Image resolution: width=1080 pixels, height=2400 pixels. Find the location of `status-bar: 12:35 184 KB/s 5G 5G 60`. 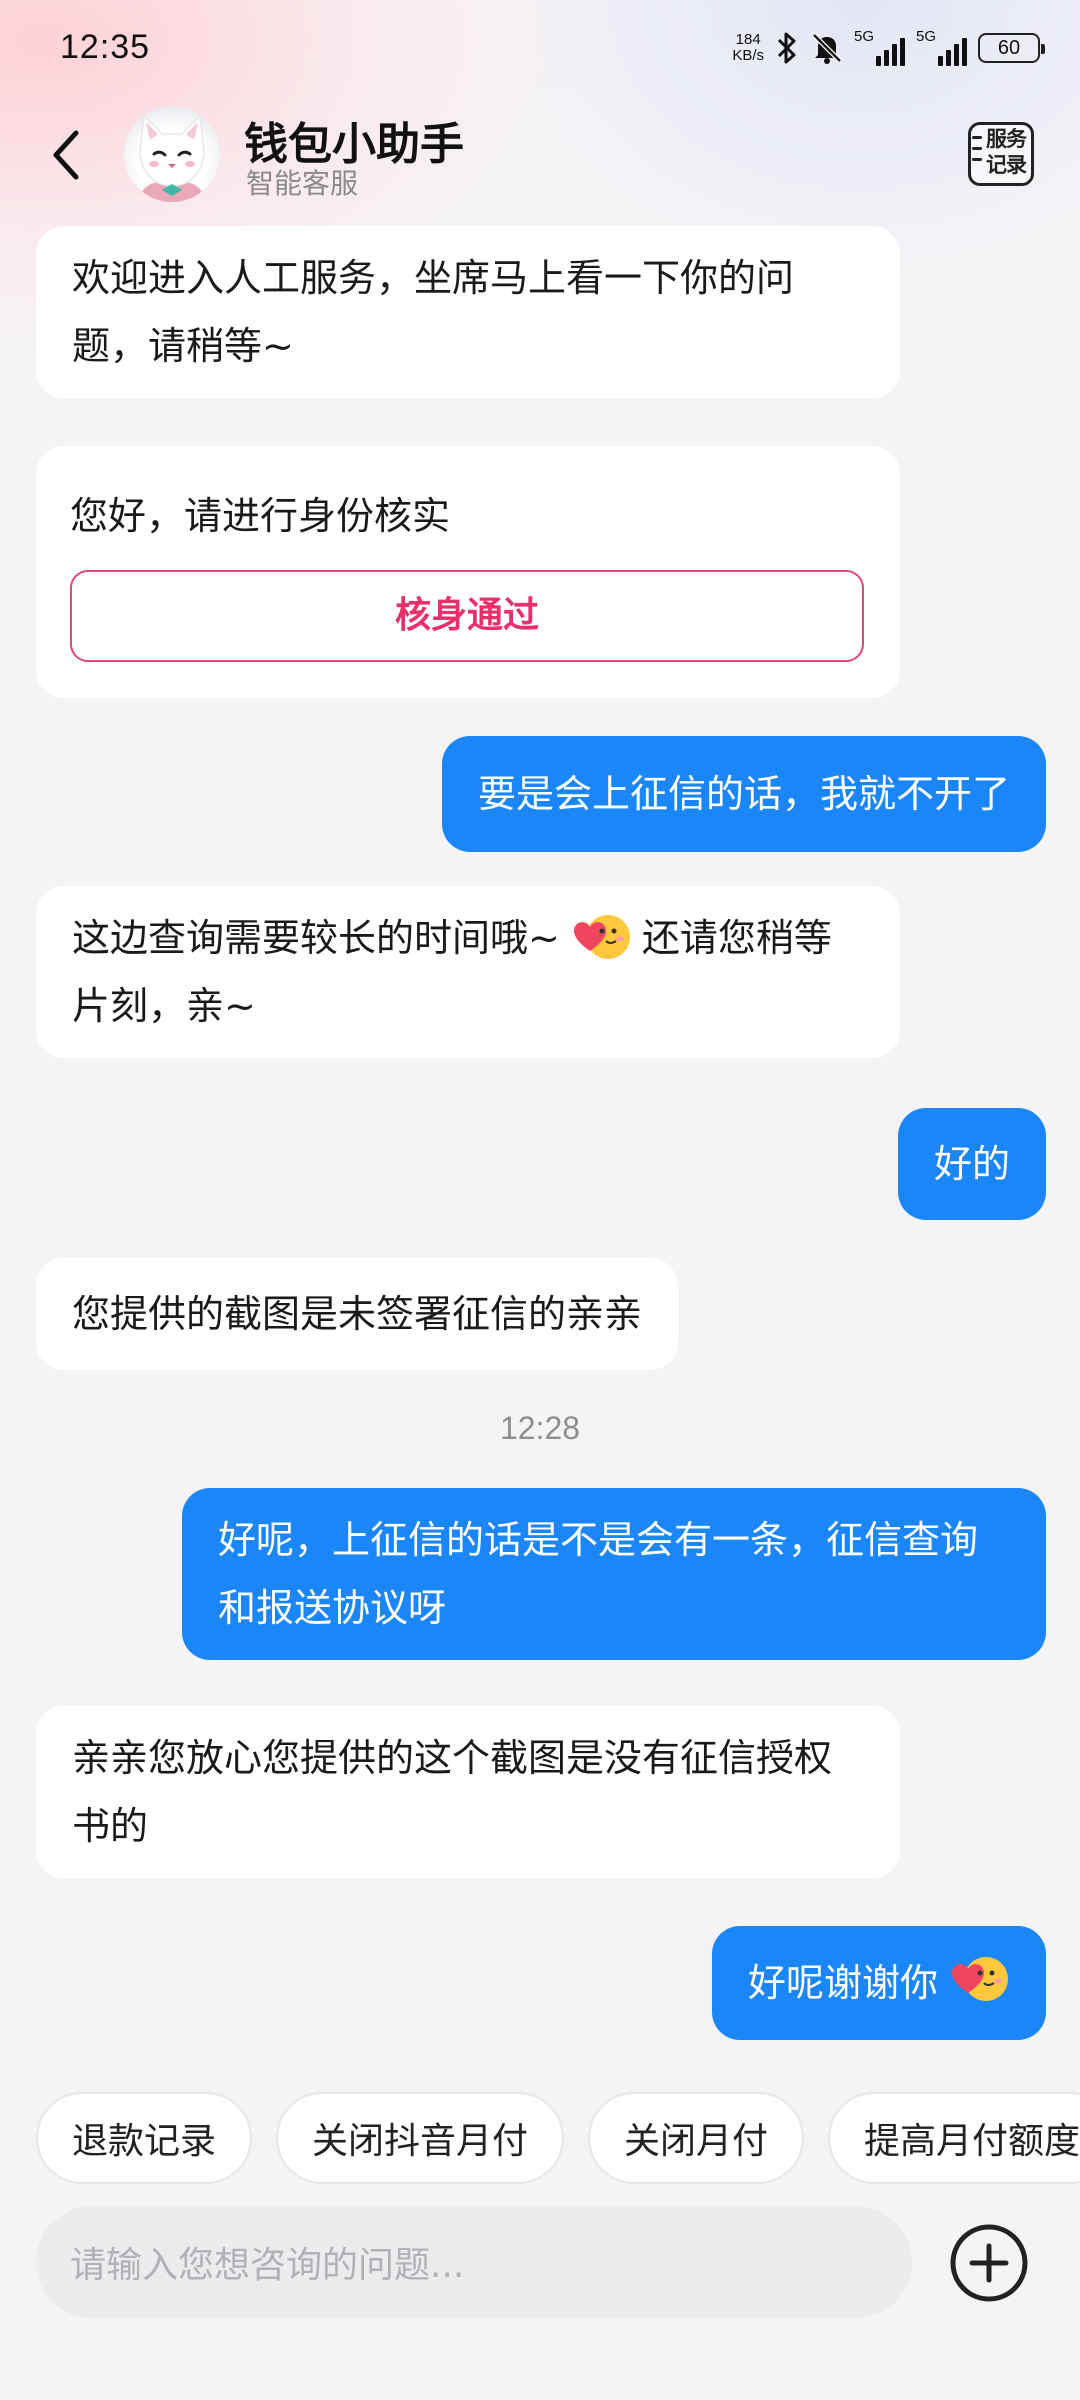

status-bar: 12:35 184 KB/s 5G 5G 60 is located at coordinates (540, 50).